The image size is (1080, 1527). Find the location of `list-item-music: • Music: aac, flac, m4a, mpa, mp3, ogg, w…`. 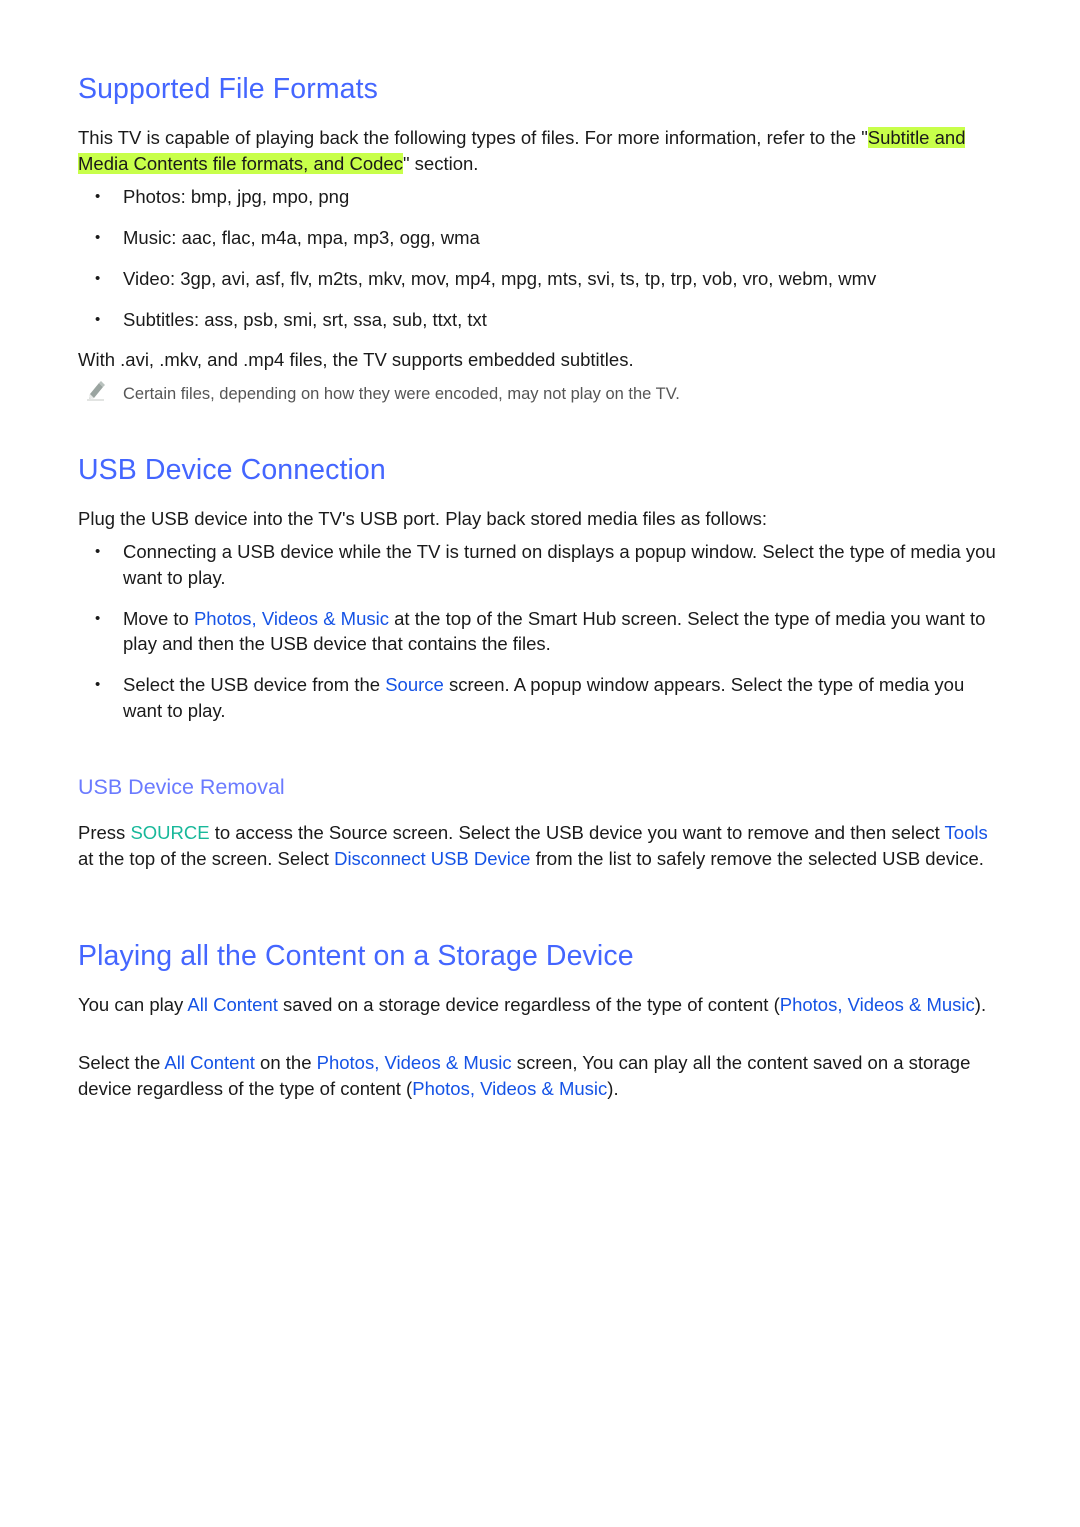

list-item-music: • Music: aac, flac, m4a, mpa, mp3, ogg, w… is located at coordinates (540, 238).